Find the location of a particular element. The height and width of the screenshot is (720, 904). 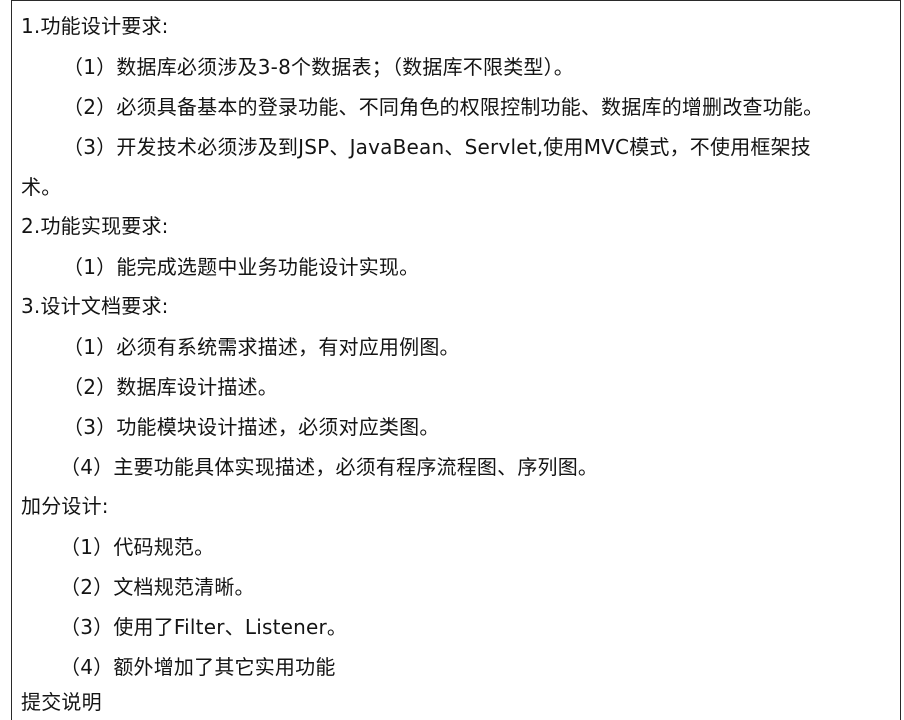

bonus-item: （1）代码规范。 is located at coordinates (137, 547).